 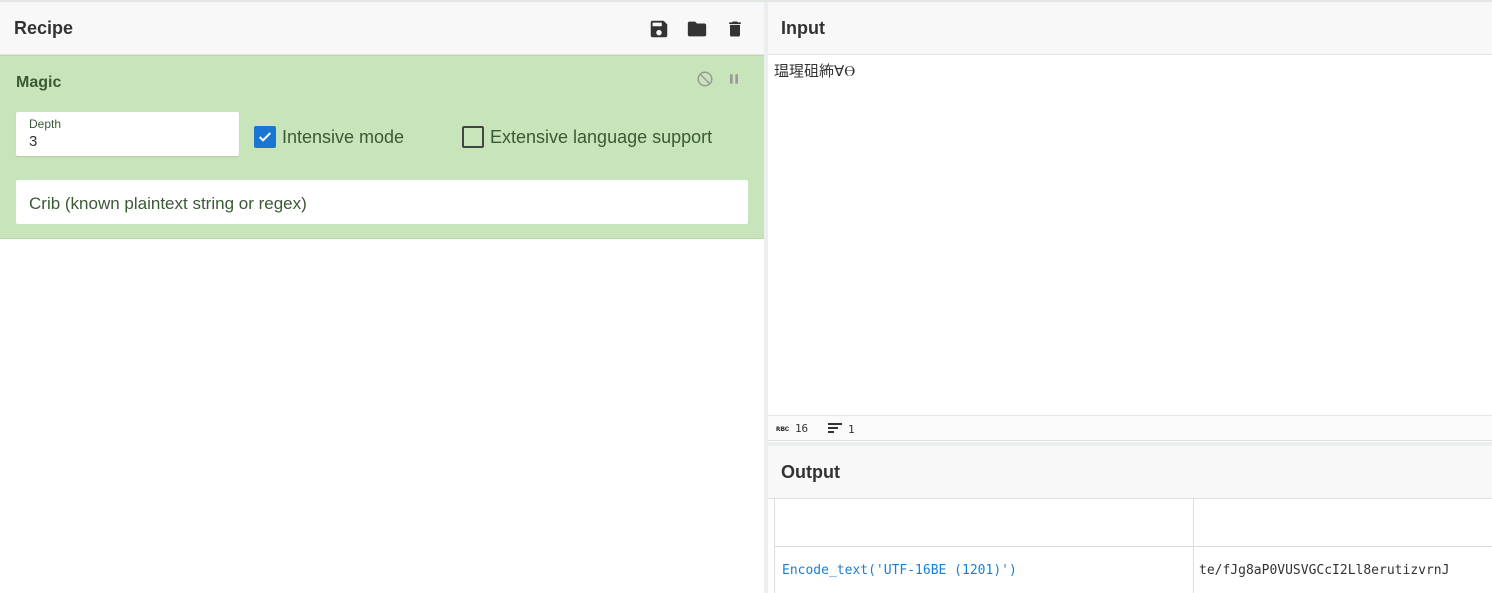 I want to click on disable-icon, so click(x=705, y=81).